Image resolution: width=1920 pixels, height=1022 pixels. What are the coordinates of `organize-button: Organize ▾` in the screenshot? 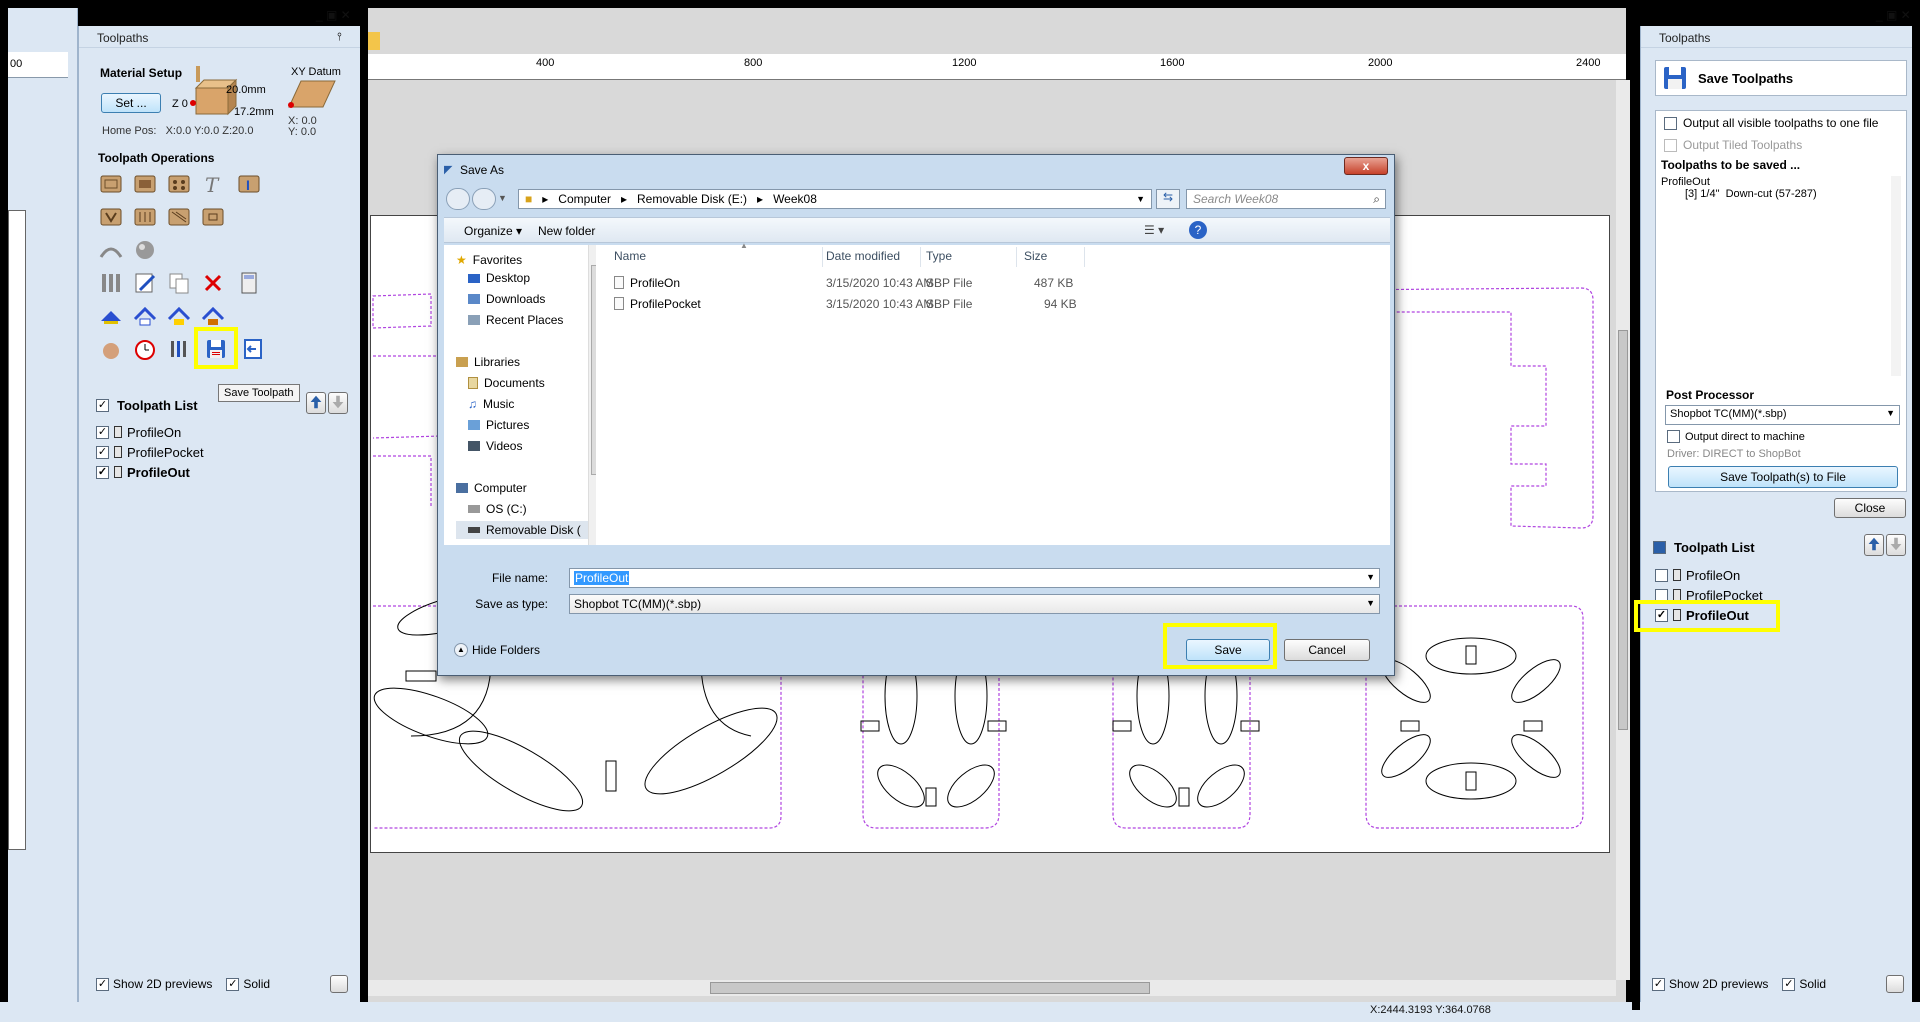 It's located at (493, 231).